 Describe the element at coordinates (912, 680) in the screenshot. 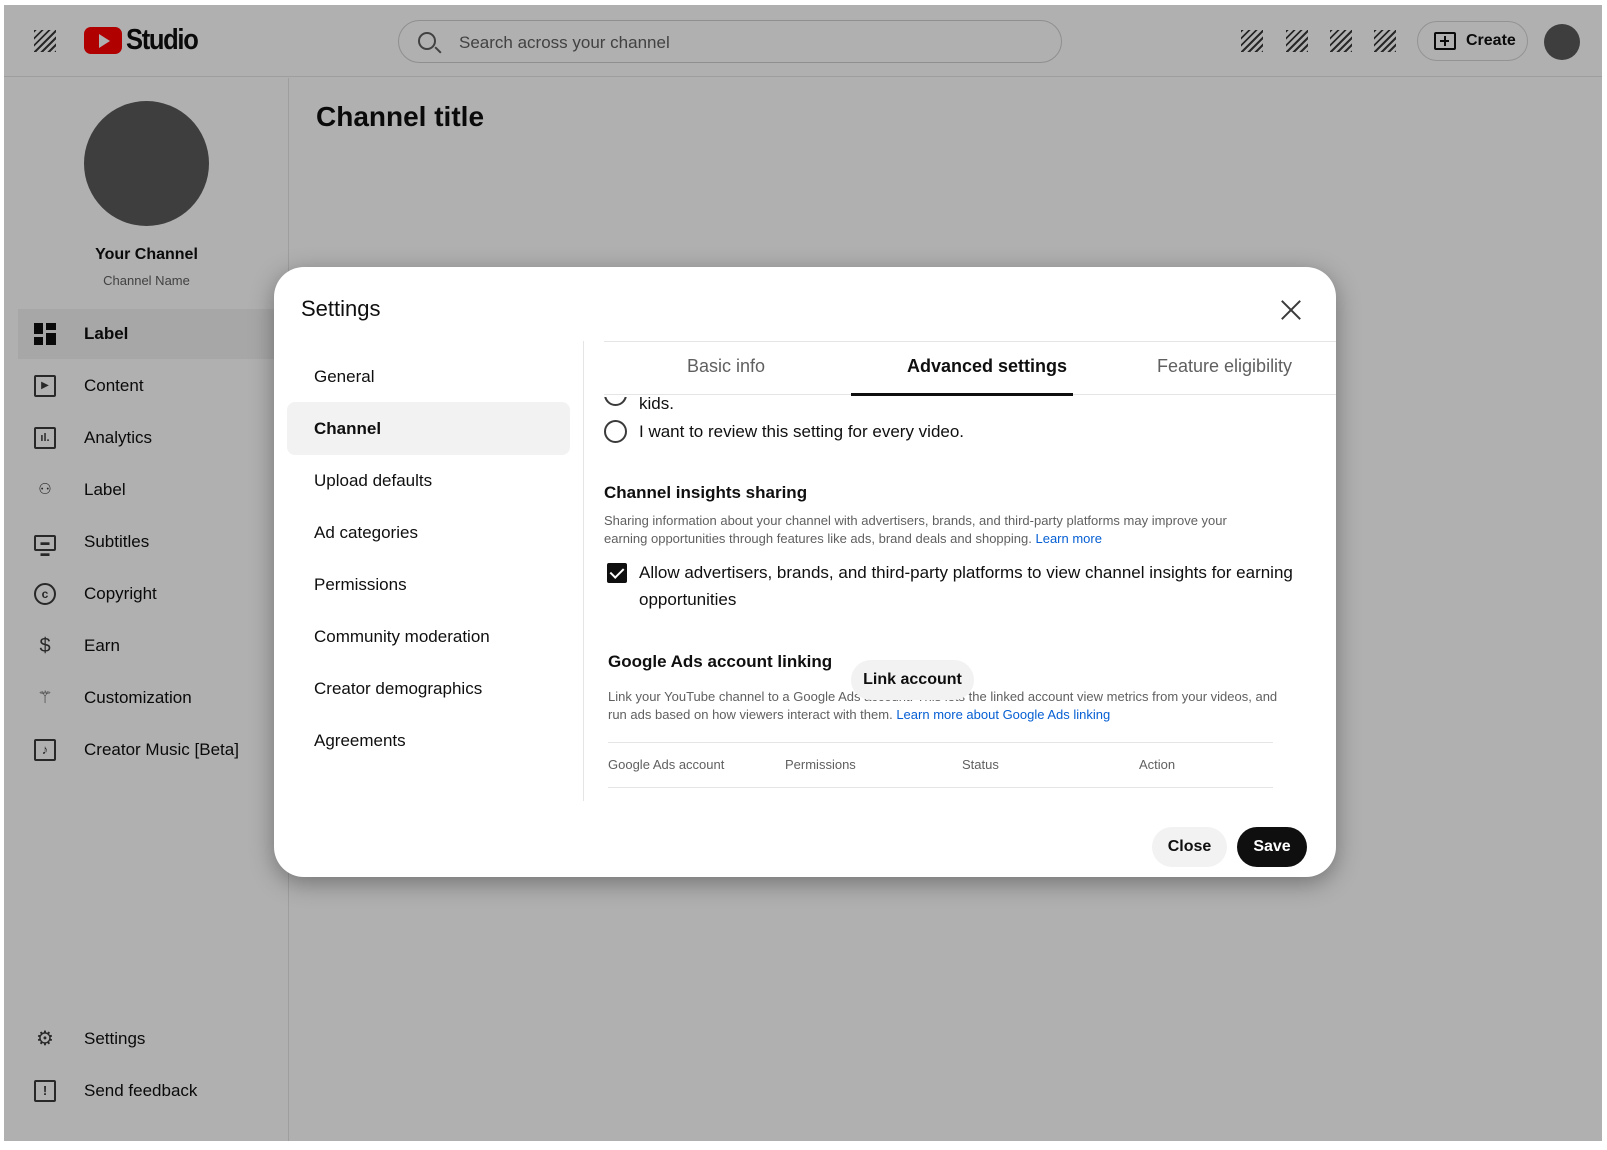

I see `link-account-button: Link account` at that location.